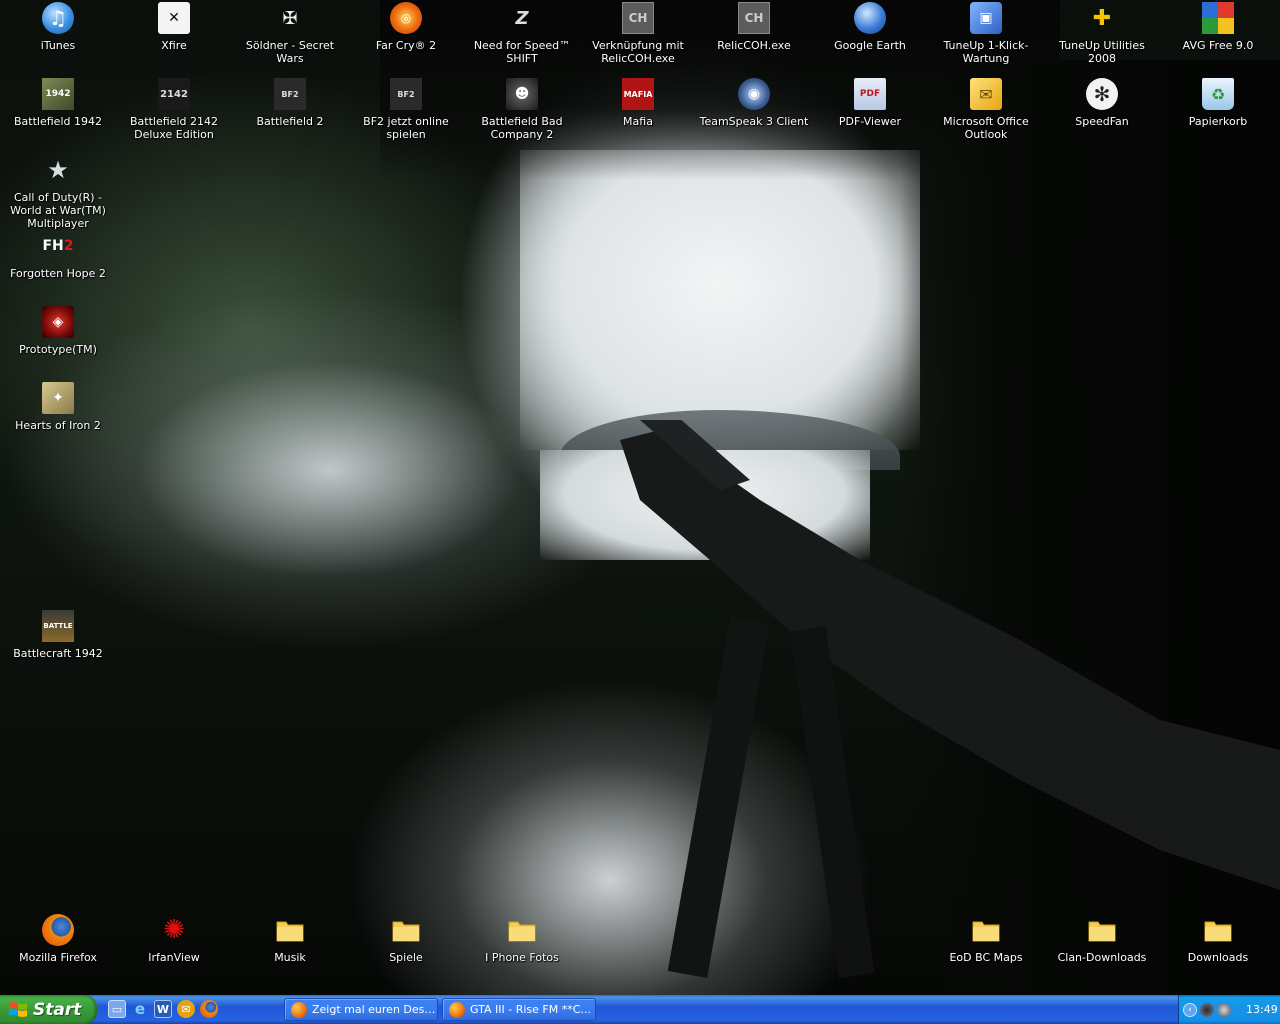  What do you see at coordinates (290, 94) in the screenshot?
I see `bf2-icon: BF2` at bounding box center [290, 94].